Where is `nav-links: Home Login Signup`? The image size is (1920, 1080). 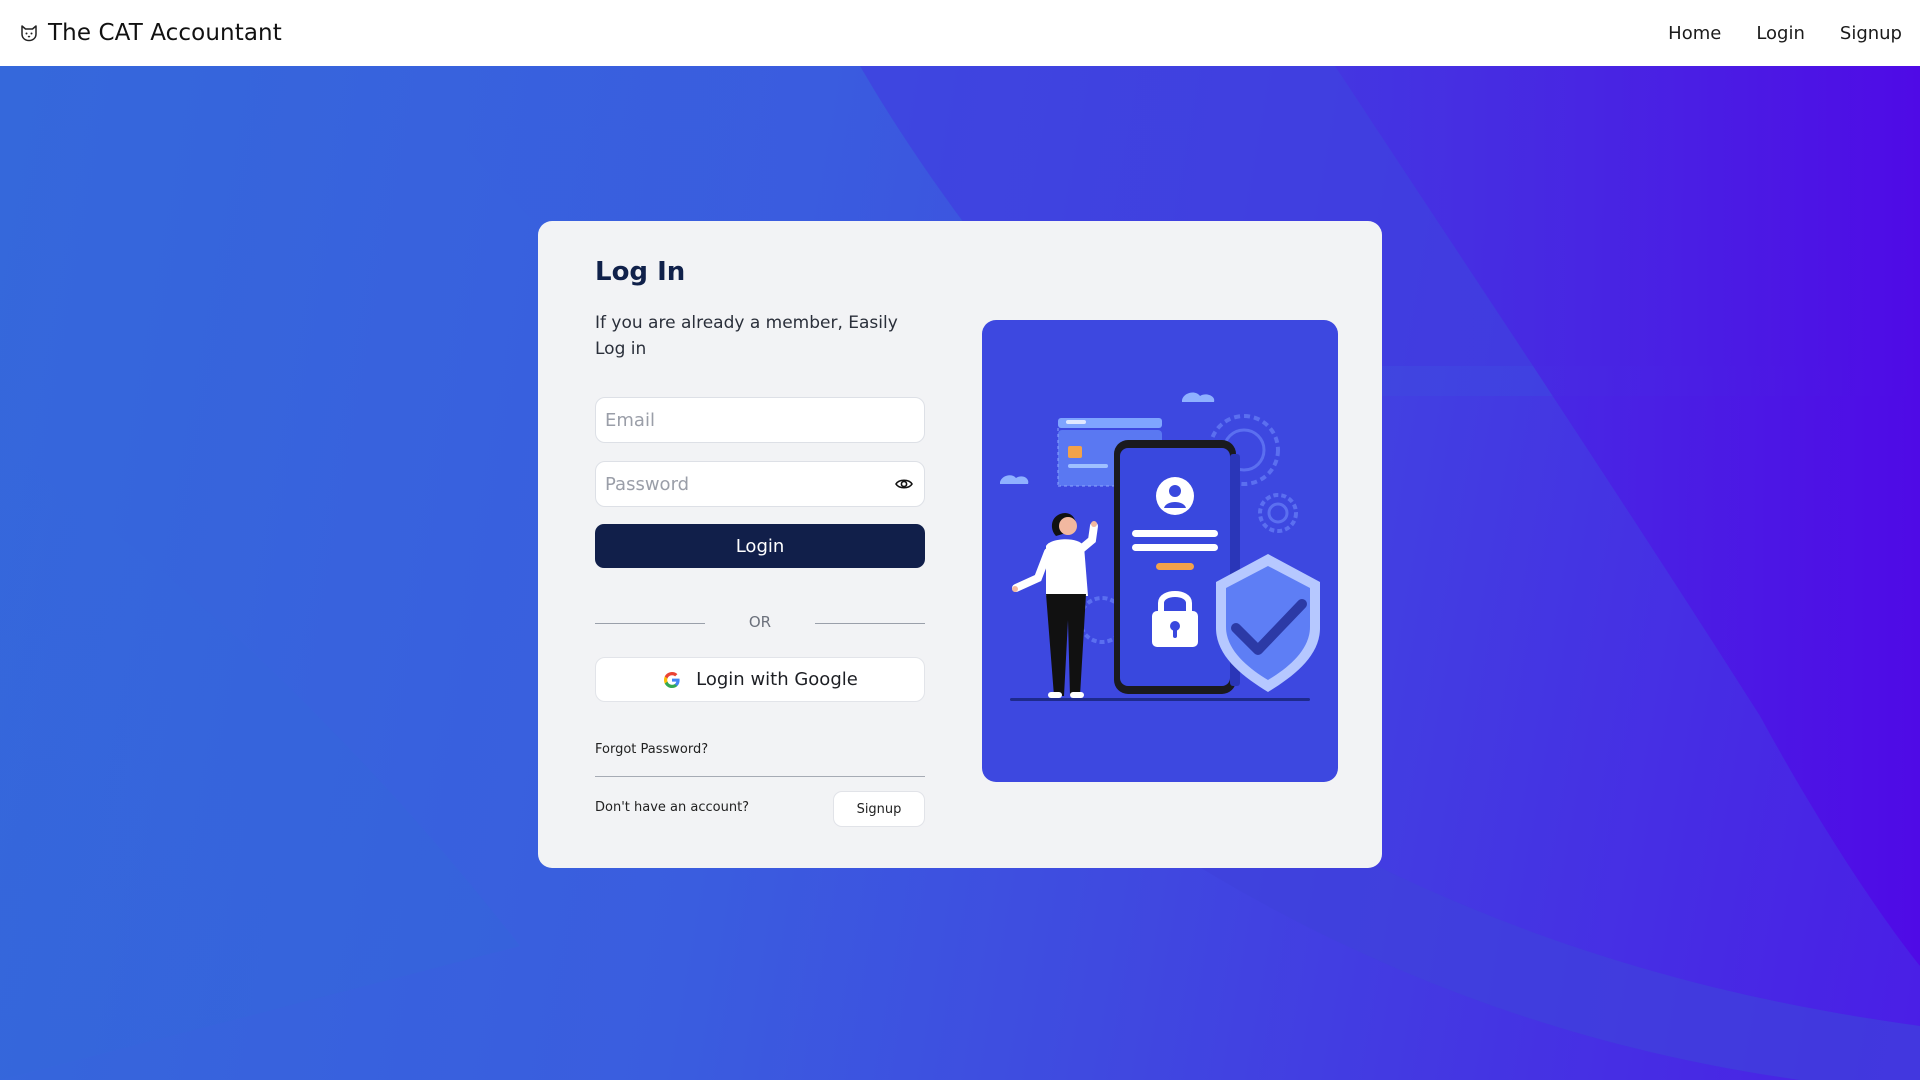
nav-links: Home Login Signup is located at coordinates (1767, 33).